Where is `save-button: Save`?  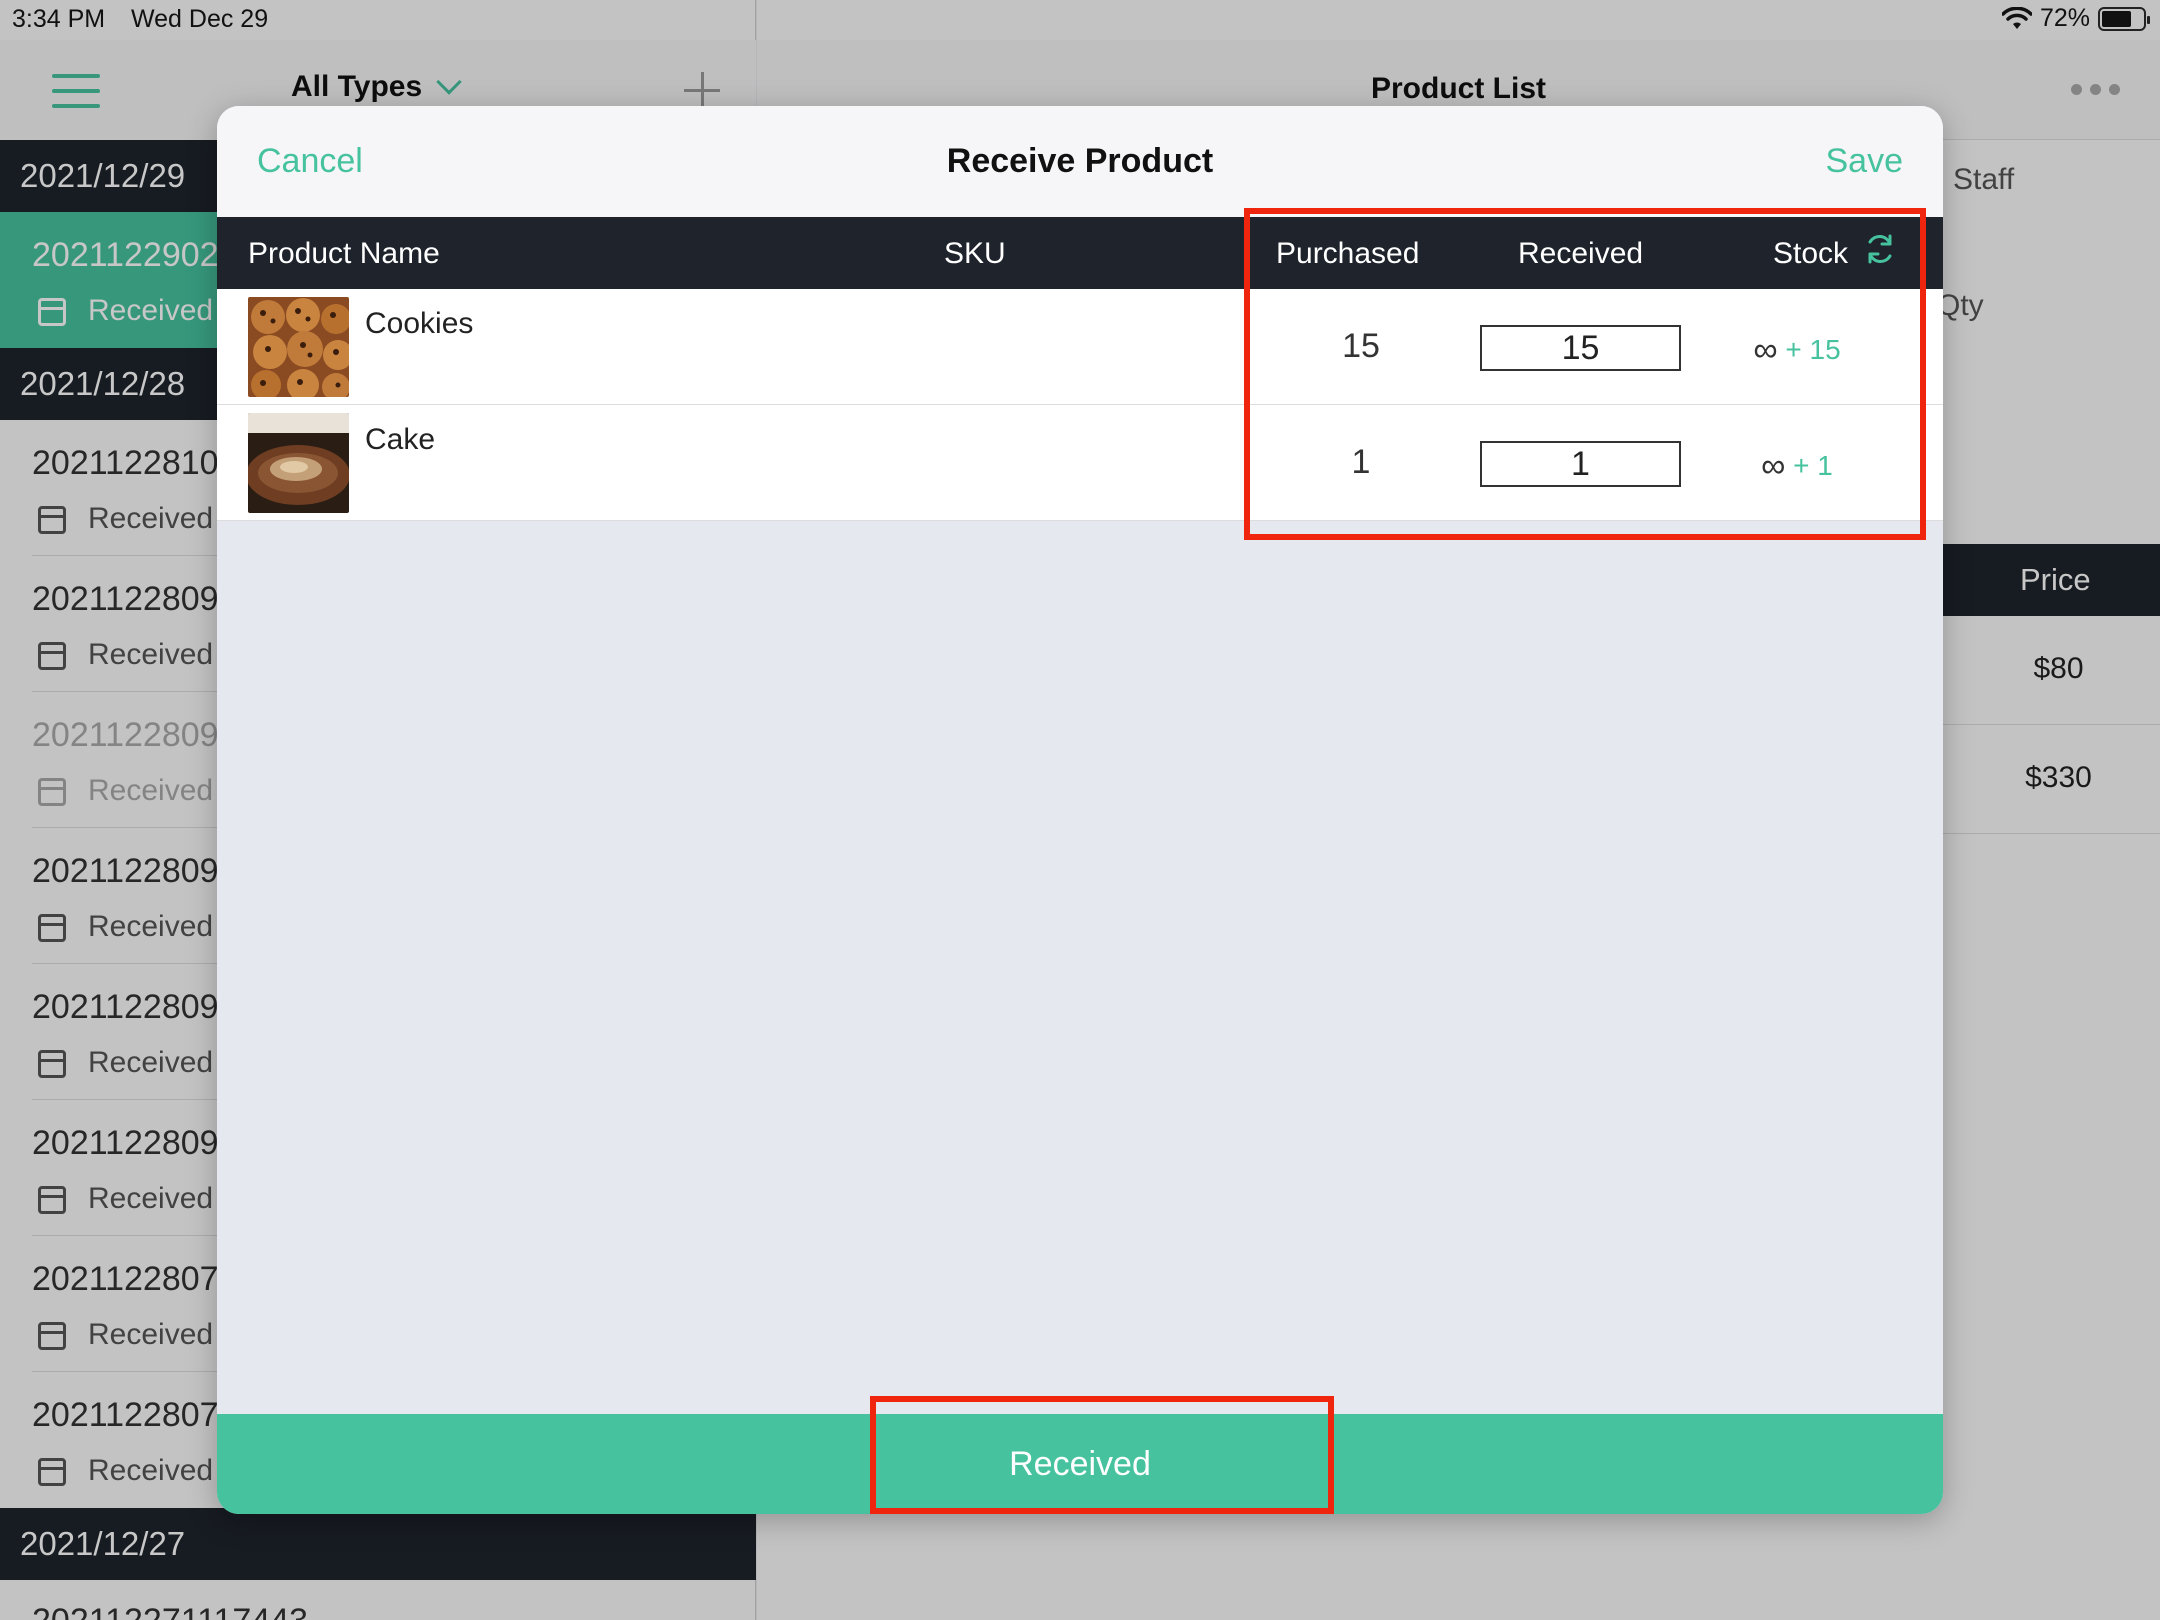 save-button: Save is located at coordinates (1865, 161).